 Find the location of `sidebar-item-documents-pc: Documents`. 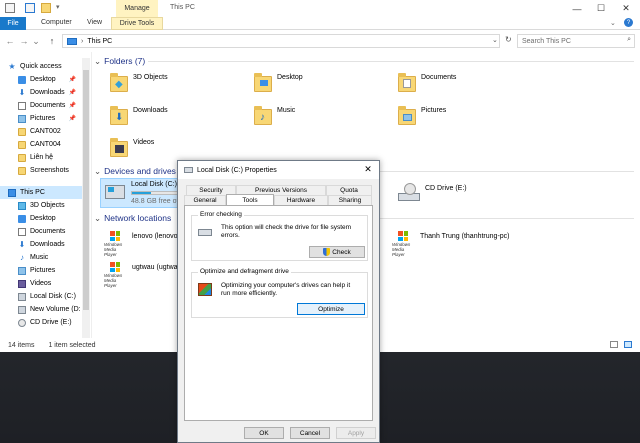

sidebar-item-documents-pc: Documents is located at coordinates (45, 231).